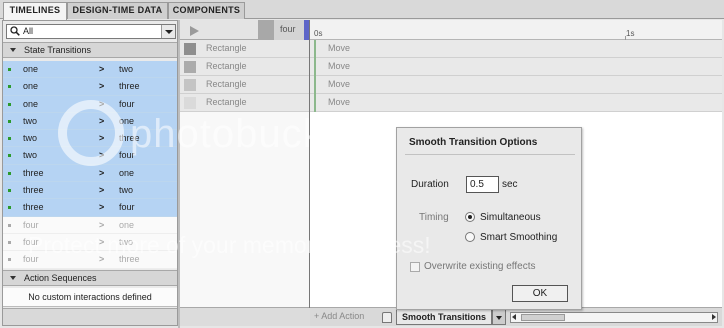 This screenshot has height=328, width=724. I want to click on scroll-left-icon, so click(514, 317).